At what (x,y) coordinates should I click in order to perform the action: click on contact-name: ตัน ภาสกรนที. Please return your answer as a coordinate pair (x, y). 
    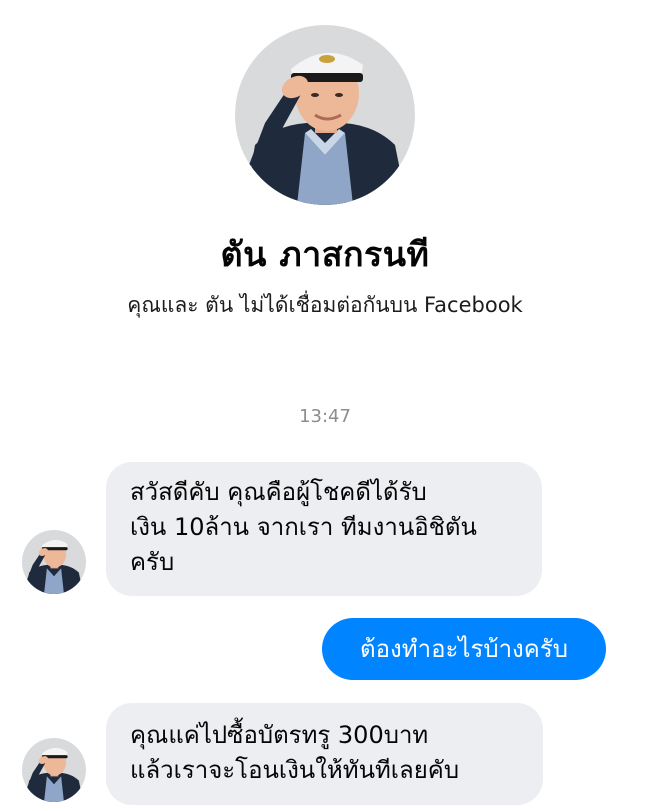
    Looking at the image, I should click on (325, 255).